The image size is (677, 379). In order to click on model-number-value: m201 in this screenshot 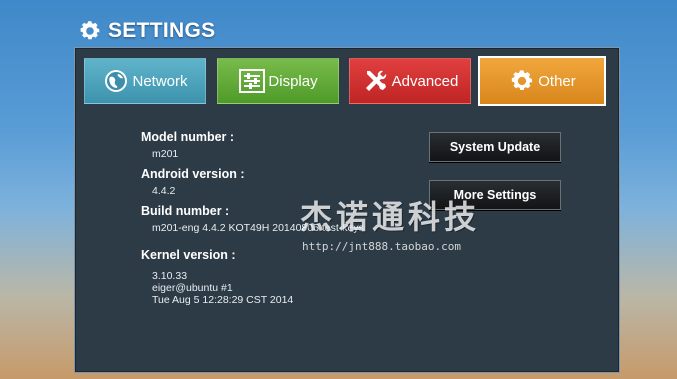, I will do `click(165, 154)`.